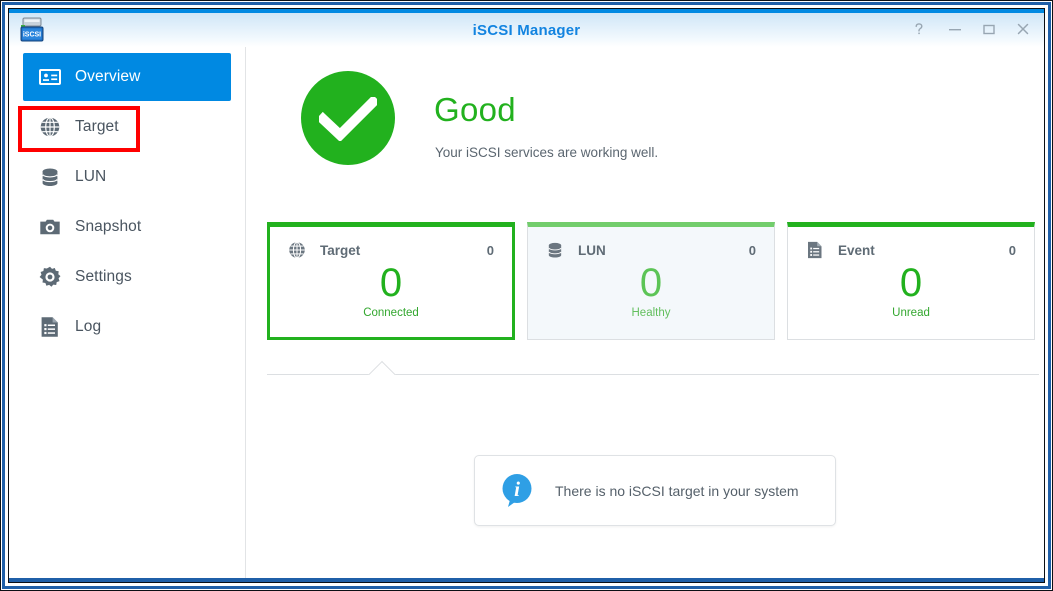 The height and width of the screenshot is (591, 1053). What do you see at coordinates (50, 277) in the screenshot?
I see `gear-icon` at bounding box center [50, 277].